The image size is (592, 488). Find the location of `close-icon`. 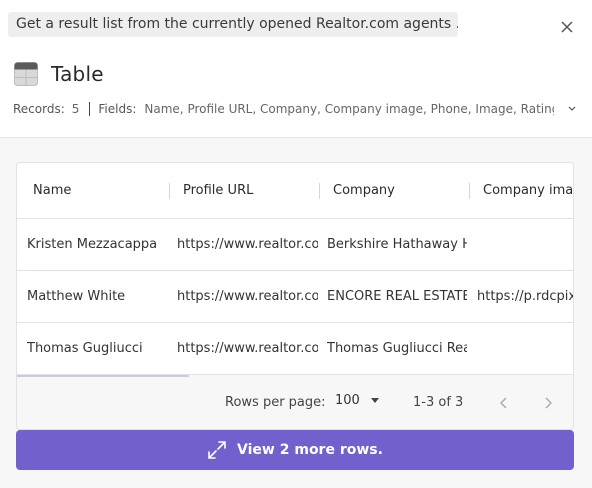

close-icon is located at coordinates (567, 27).